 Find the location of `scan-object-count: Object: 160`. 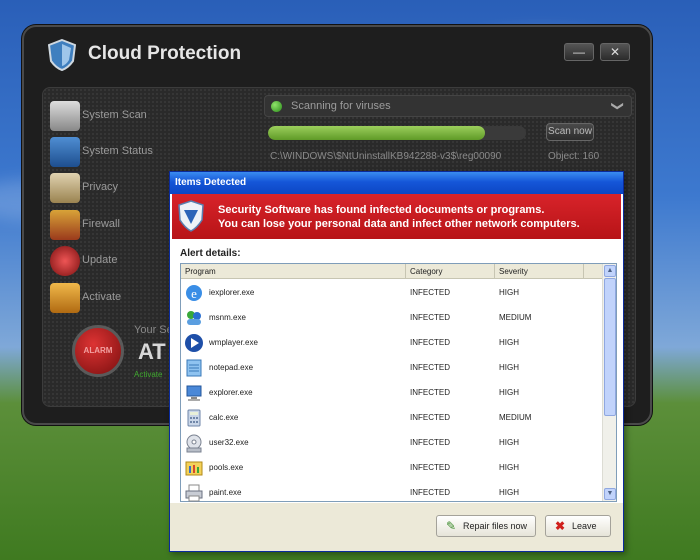

scan-object-count: Object: 160 is located at coordinates (574, 156).